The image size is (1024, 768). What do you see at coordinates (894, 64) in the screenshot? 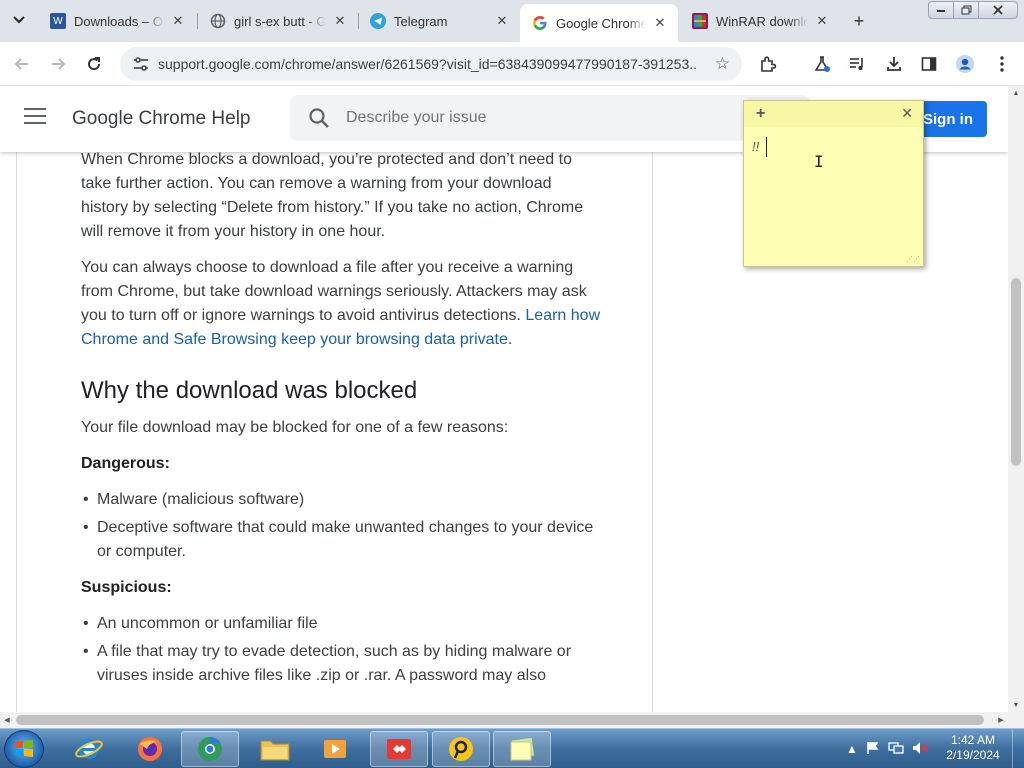
I see `downloads-button` at bounding box center [894, 64].